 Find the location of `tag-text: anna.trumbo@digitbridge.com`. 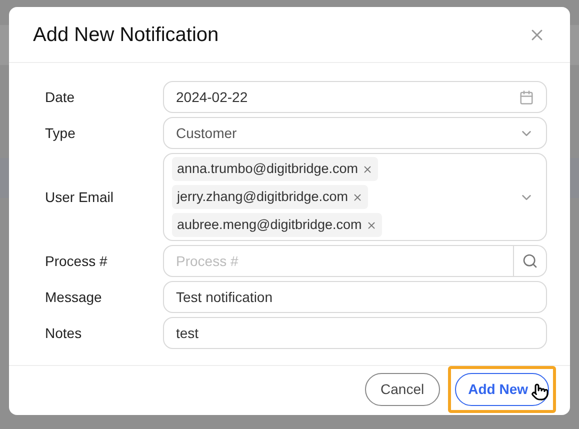

tag-text: anna.trumbo@digitbridge.com is located at coordinates (267, 169).